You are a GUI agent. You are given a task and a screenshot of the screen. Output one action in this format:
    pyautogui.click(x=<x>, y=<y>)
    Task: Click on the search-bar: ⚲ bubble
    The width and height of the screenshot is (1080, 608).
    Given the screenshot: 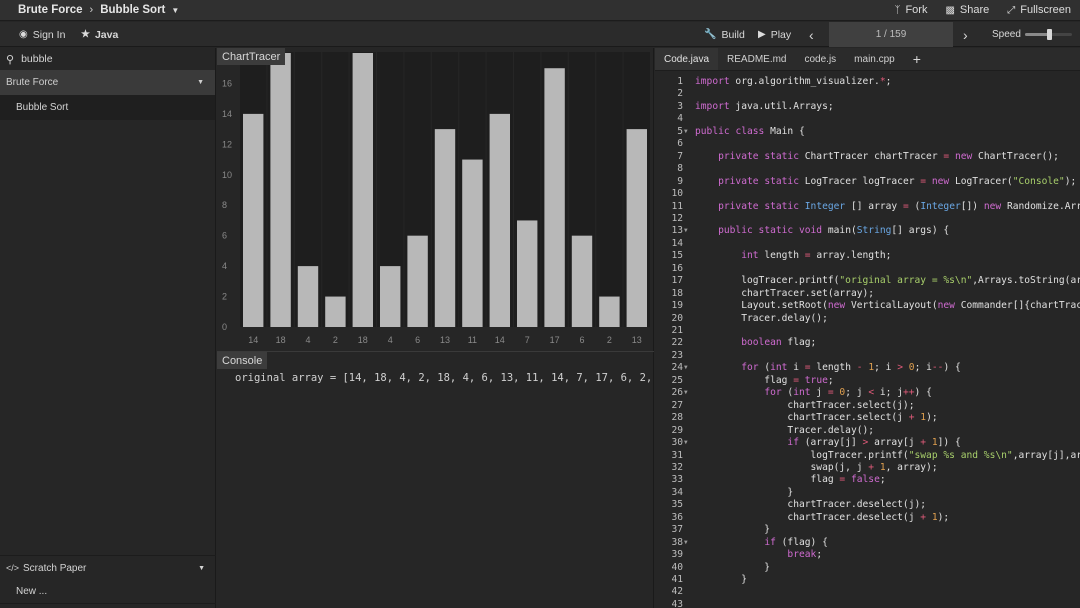 What is the action you would take?
    pyautogui.click(x=107, y=59)
    